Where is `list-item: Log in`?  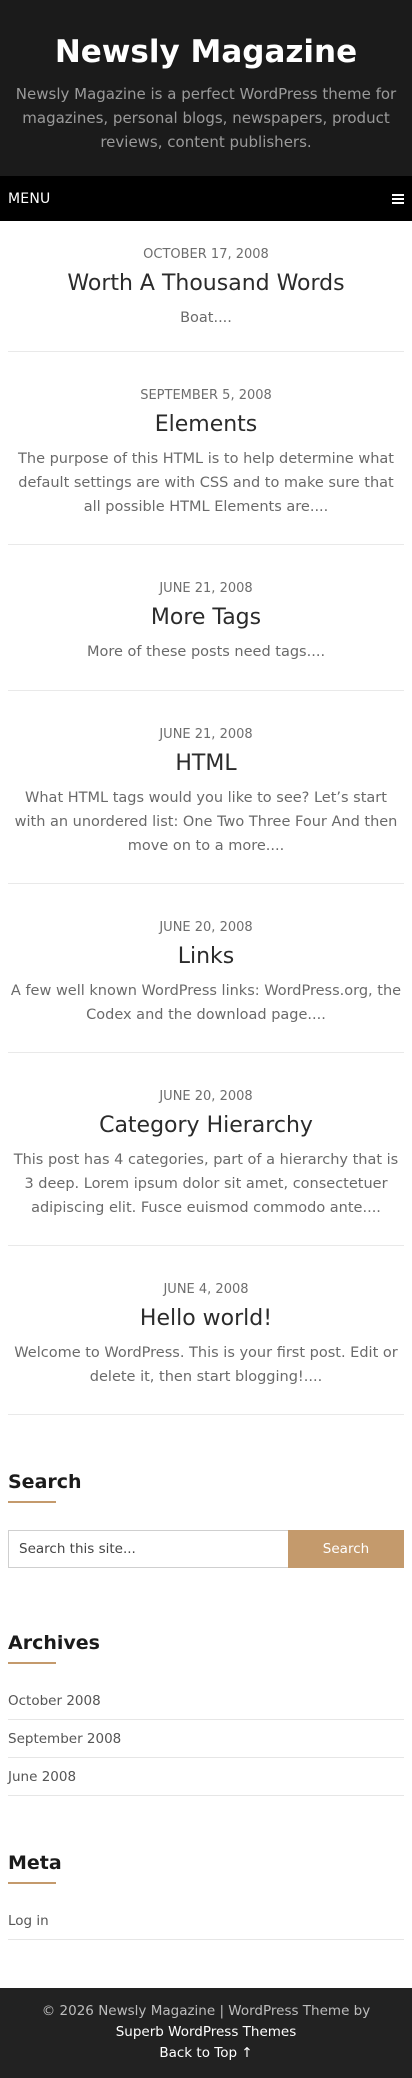
list-item: Log in is located at coordinates (206, 1921).